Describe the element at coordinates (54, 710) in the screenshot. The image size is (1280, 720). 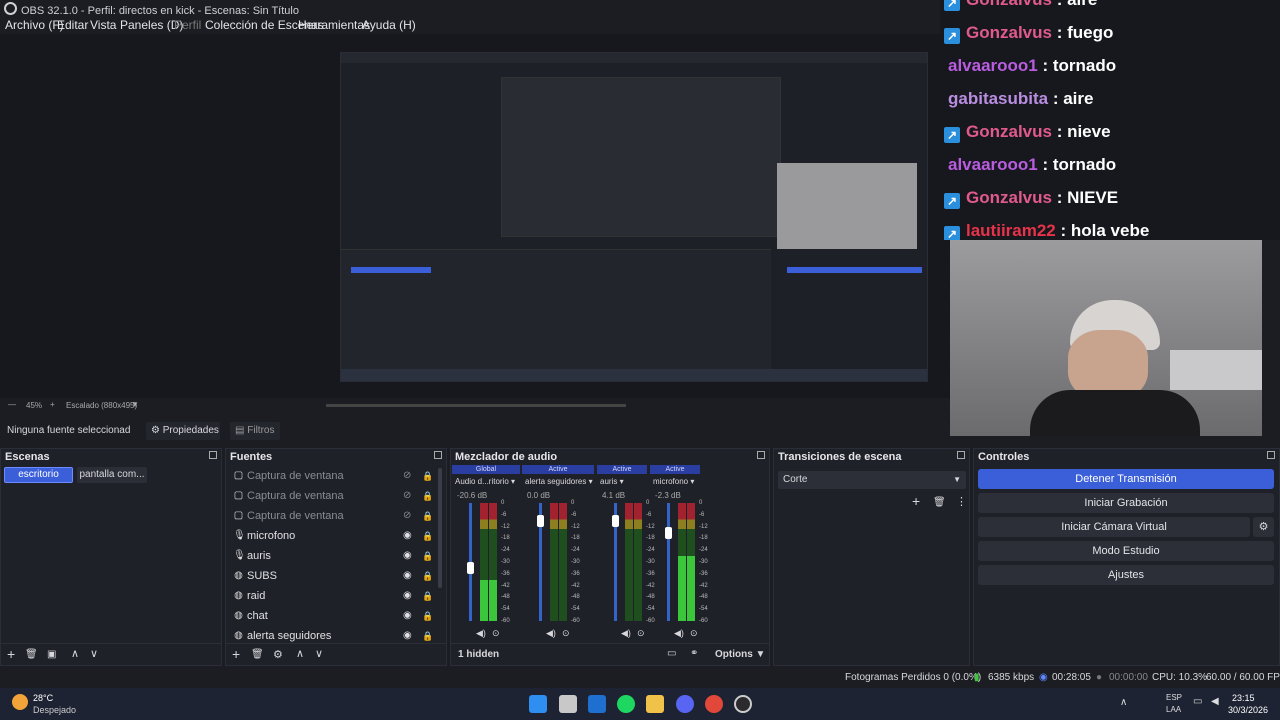
I see `weather-desc: Despejado` at that location.